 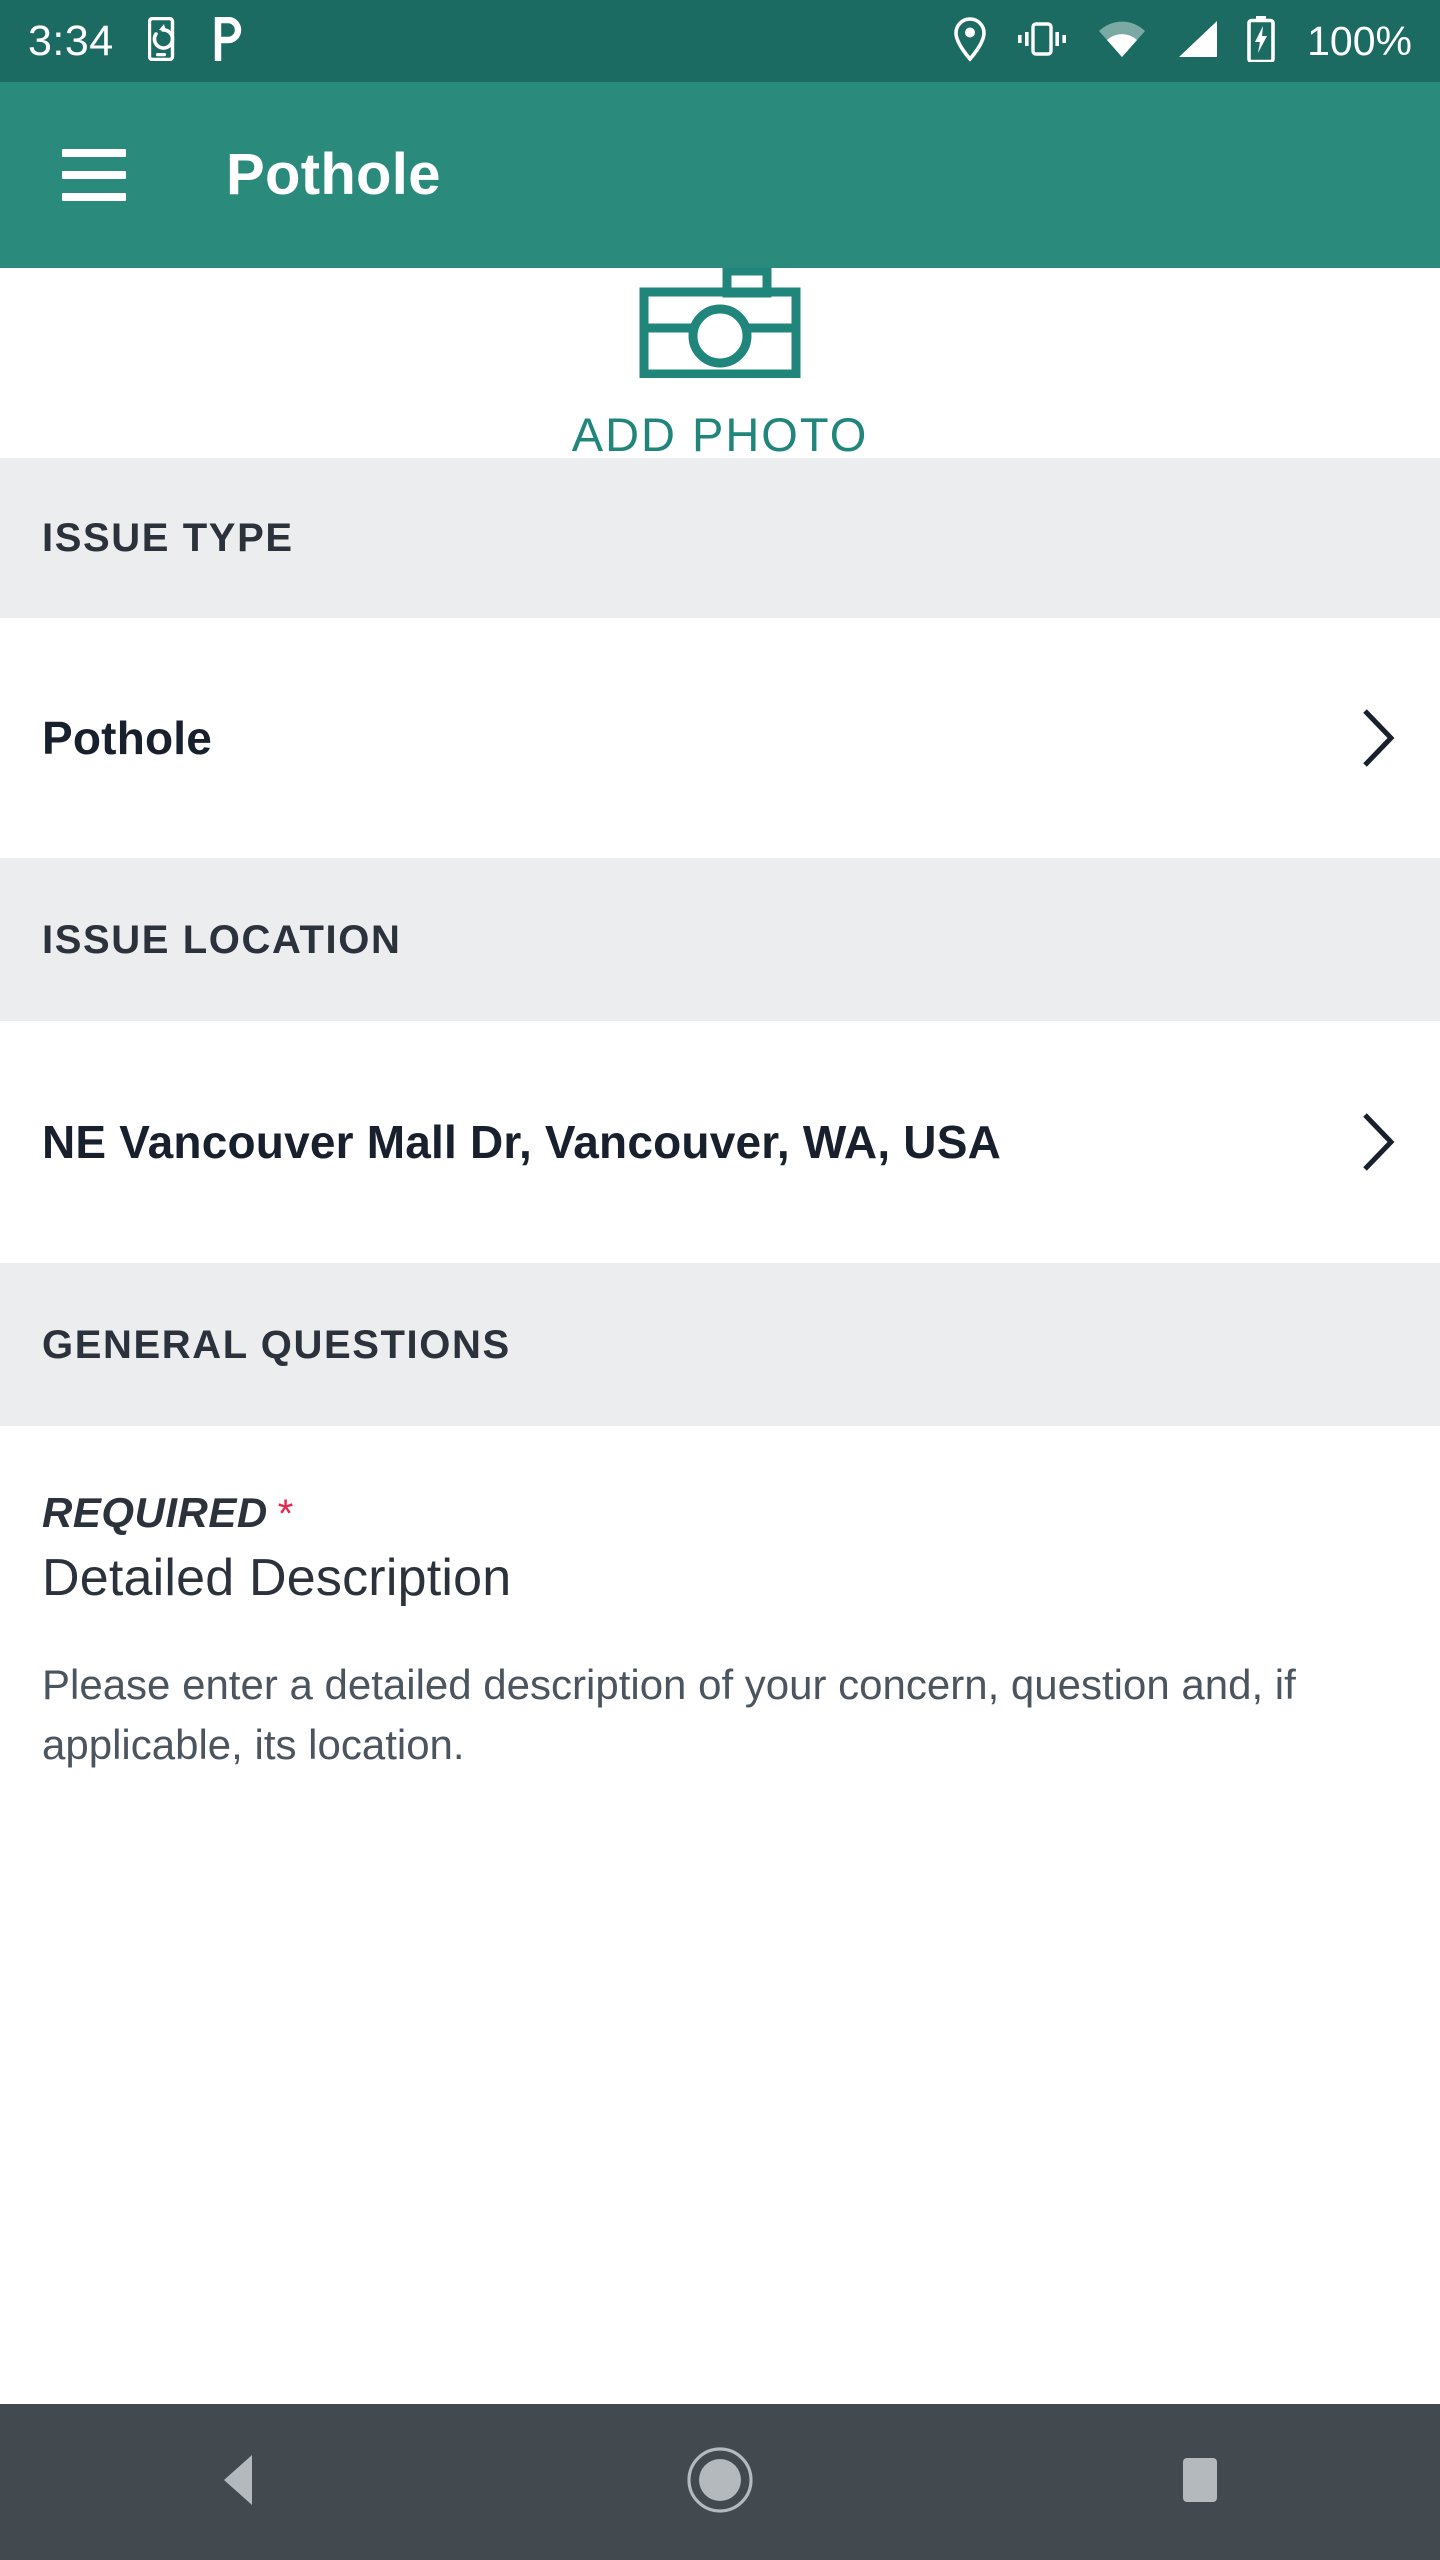 What do you see at coordinates (168, 538) in the screenshot?
I see `section-header-label: ISSUE TYPE` at bounding box center [168, 538].